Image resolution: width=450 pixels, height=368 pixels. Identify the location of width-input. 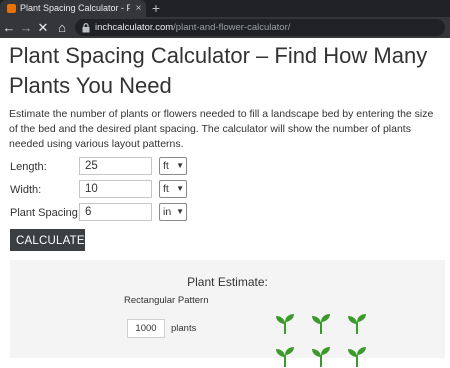
(115, 189).